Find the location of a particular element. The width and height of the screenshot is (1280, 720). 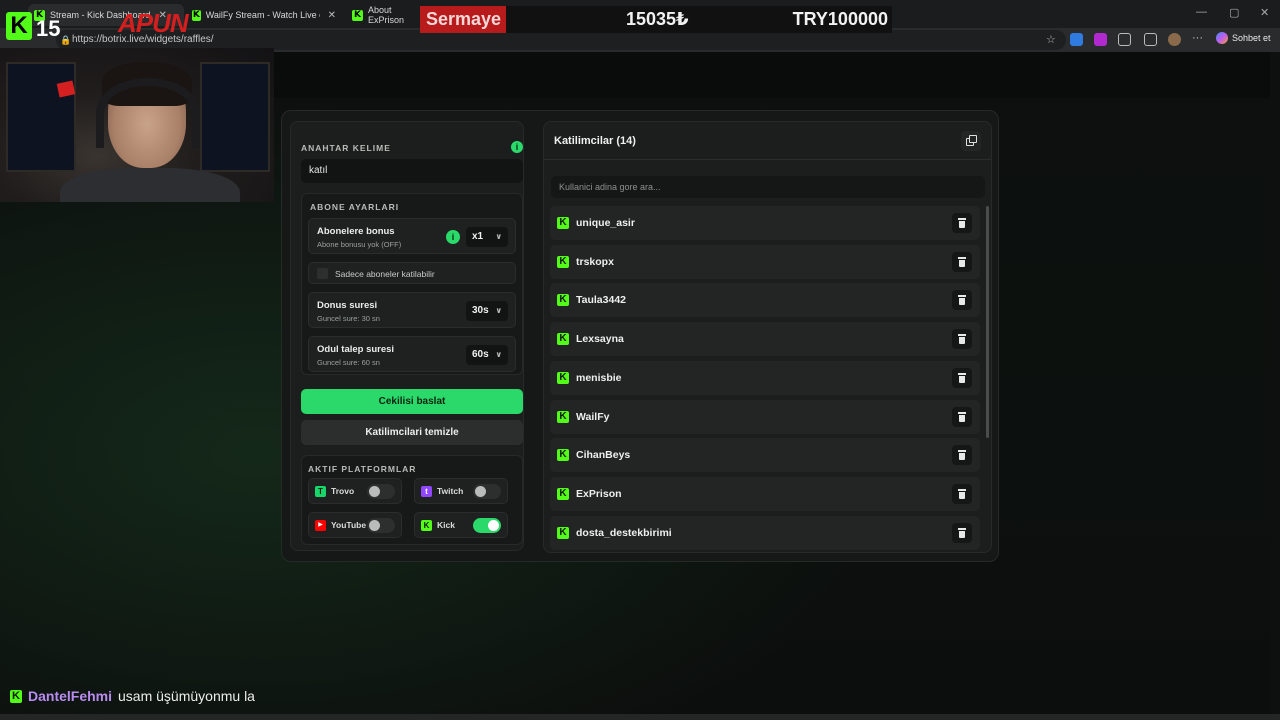

viewer-count: 15 is located at coordinates (48, 28).